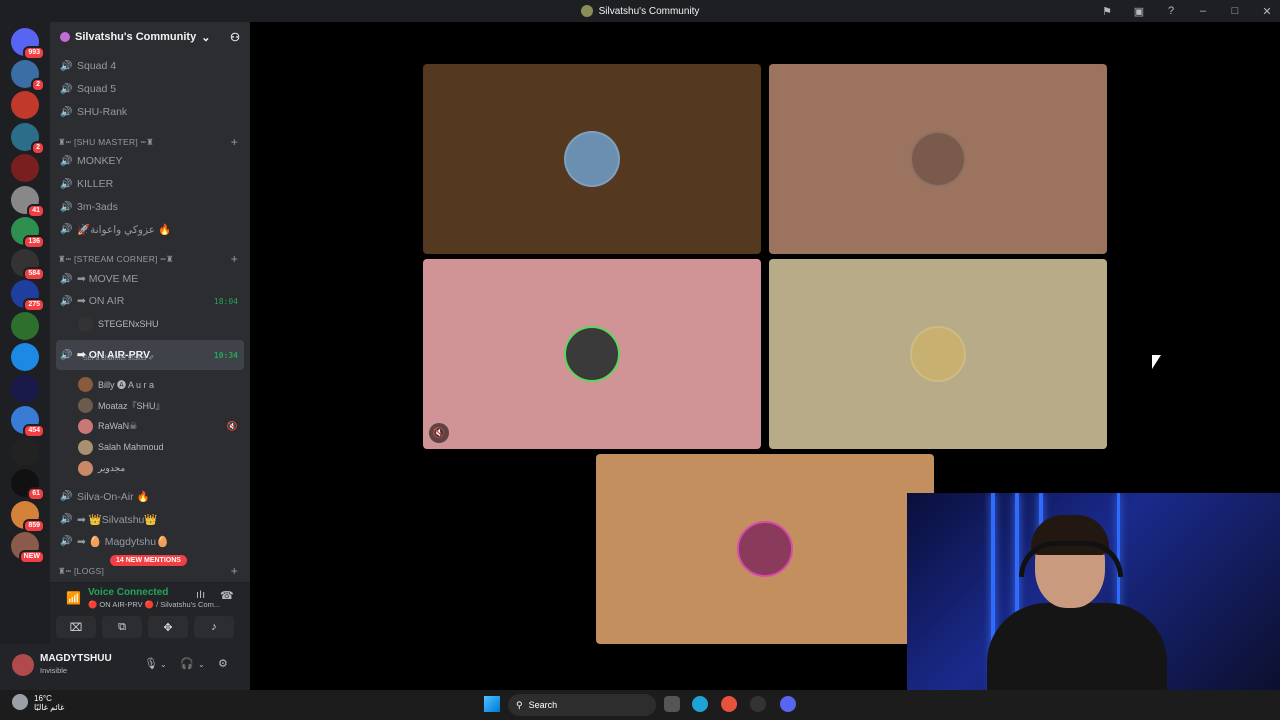 The height and width of the screenshot is (720, 1280). I want to click on channel-arabic: 🔊 🚀عزوكي واعوانة 🔥, so click(150, 229).